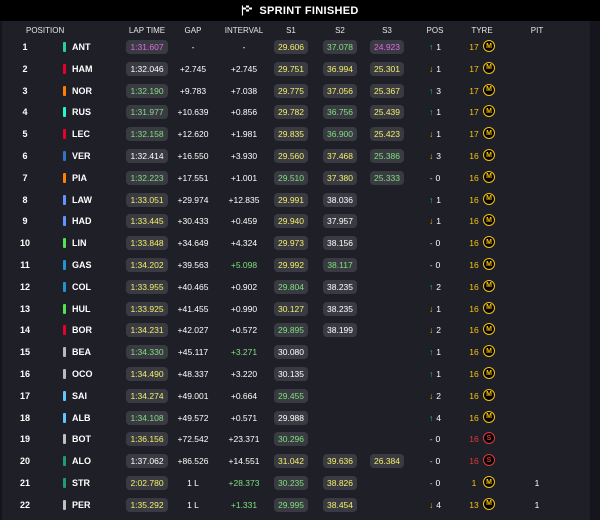 The height and width of the screenshot is (520, 600). I want to click on lap-time-cell: 1:34.108, so click(147, 417).